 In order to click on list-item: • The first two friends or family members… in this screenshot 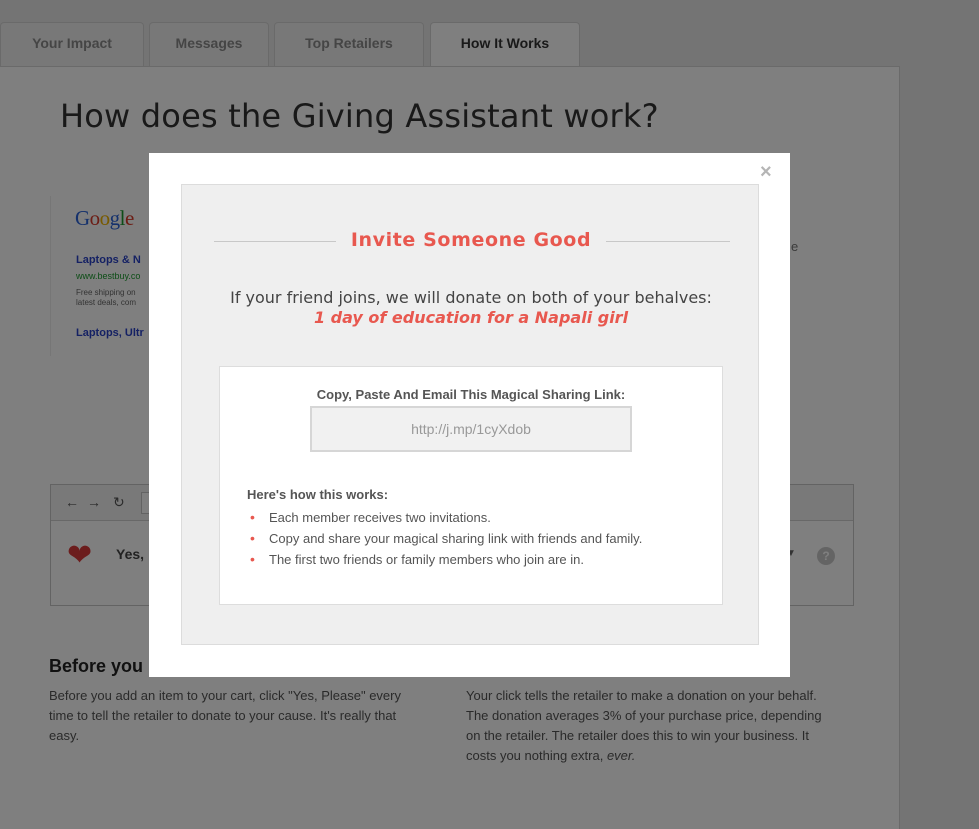, I will do `click(446, 559)`.